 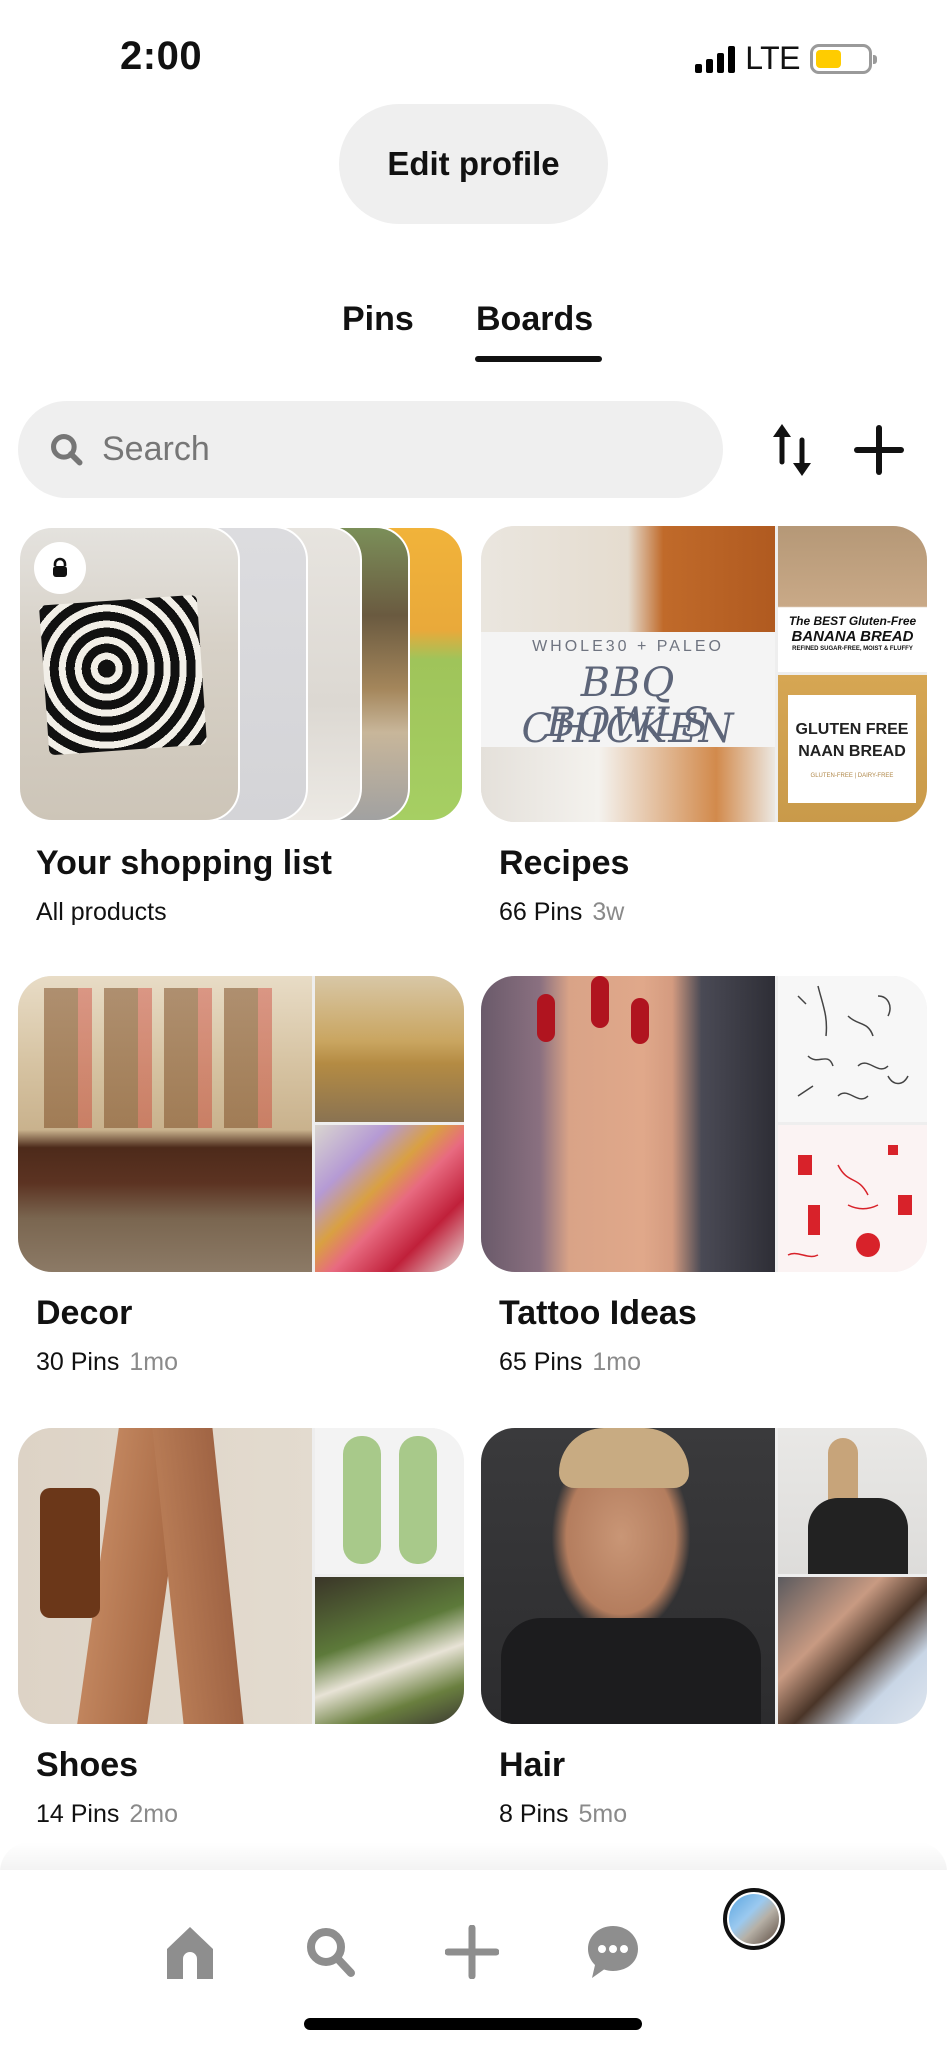 I want to click on pin-image-text: BOWLS, so click(x=628, y=723).